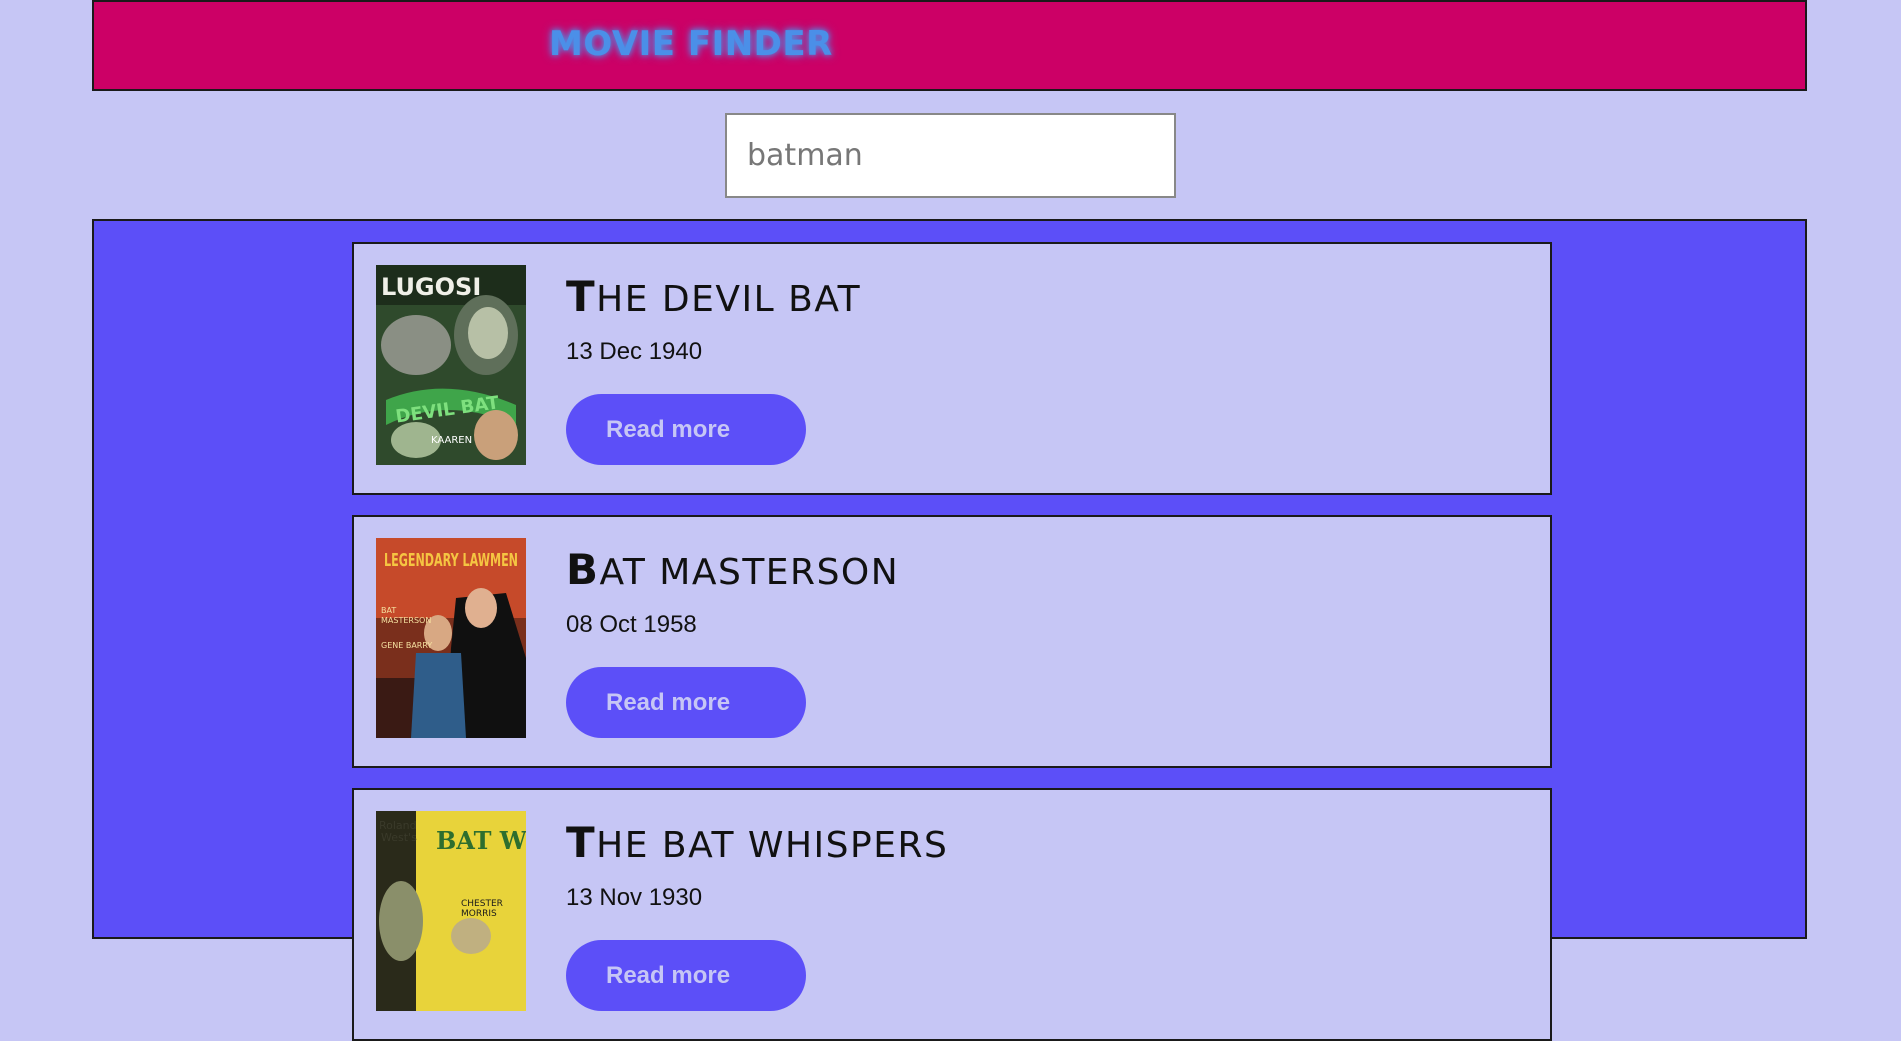  Describe the element at coordinates (451, 365) in the screenshot. I see `movie-poster: LUGOSI DEVIL BAT KAAREN` at that location.